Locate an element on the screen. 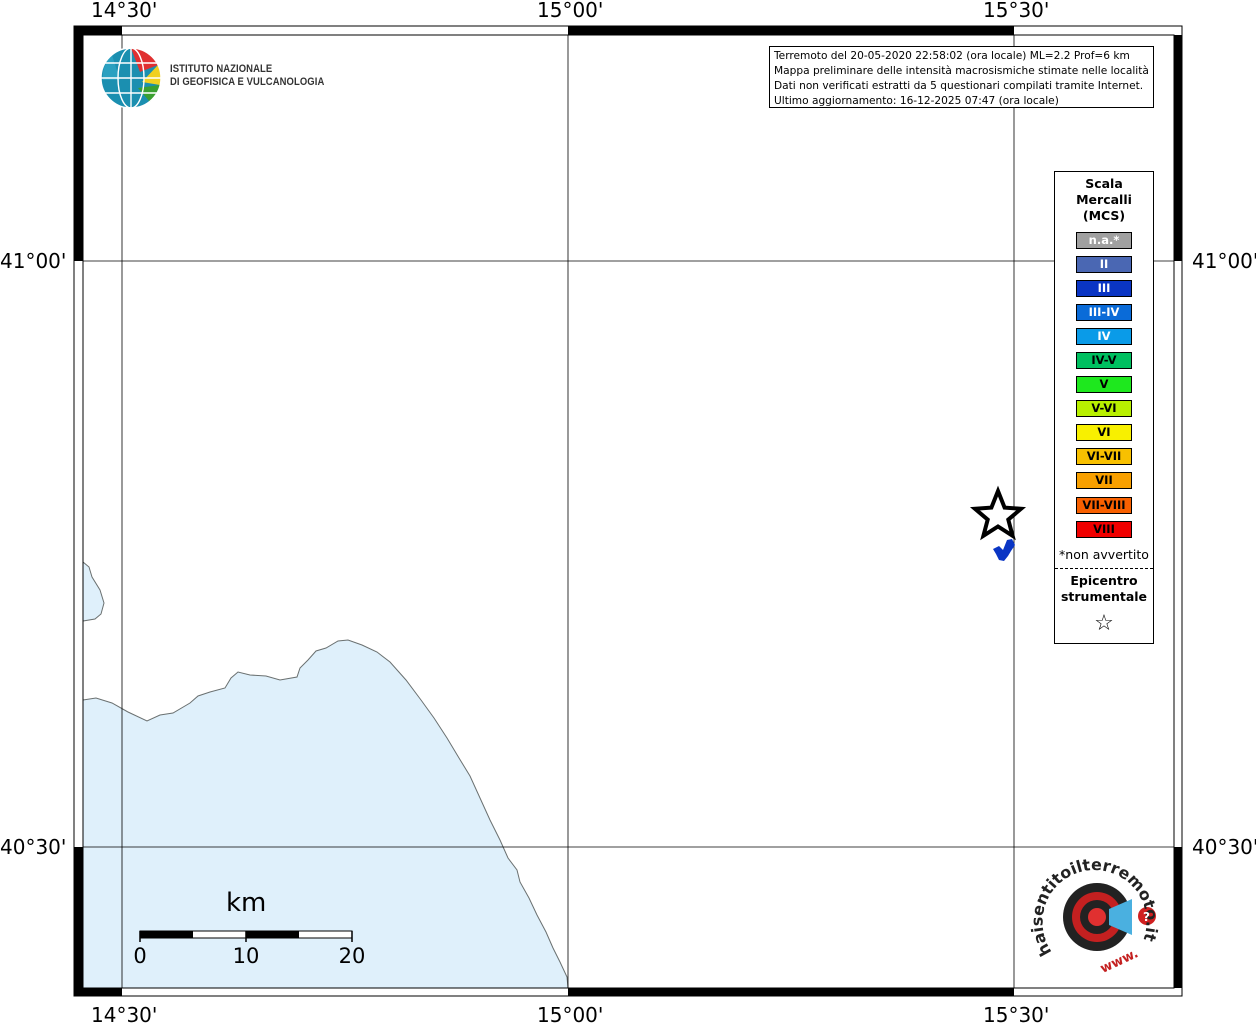  legend-item: VI-VII is located at coordinates (1104, 457).